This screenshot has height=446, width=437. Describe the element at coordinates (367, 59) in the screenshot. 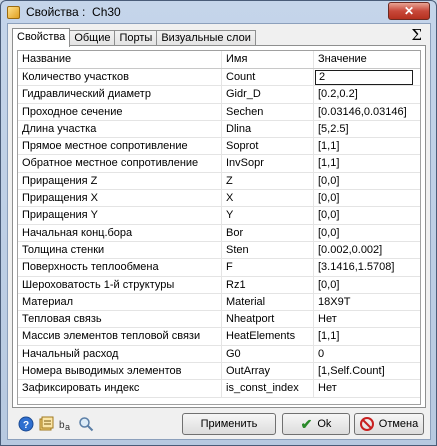

I see `header-value: Значение` at that location.